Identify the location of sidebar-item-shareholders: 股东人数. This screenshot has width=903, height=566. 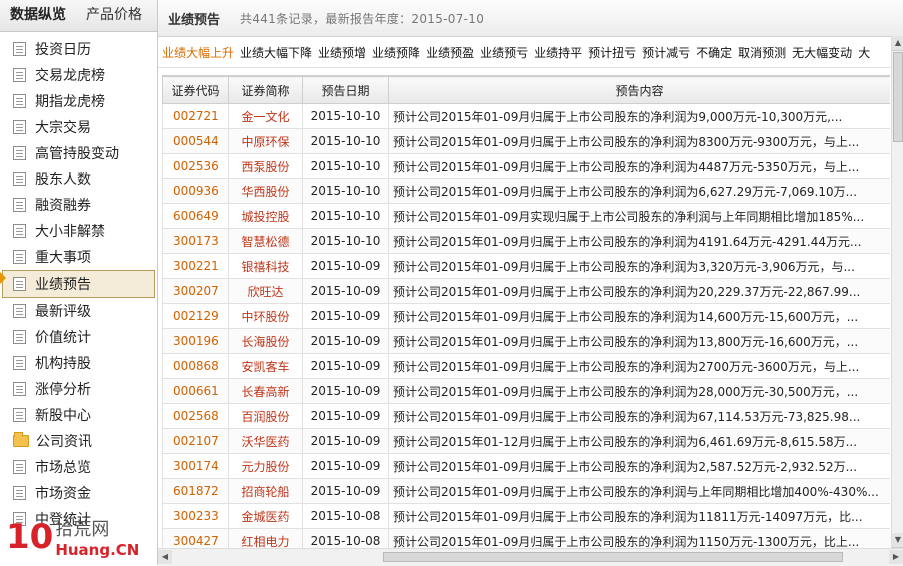
(78, 179).